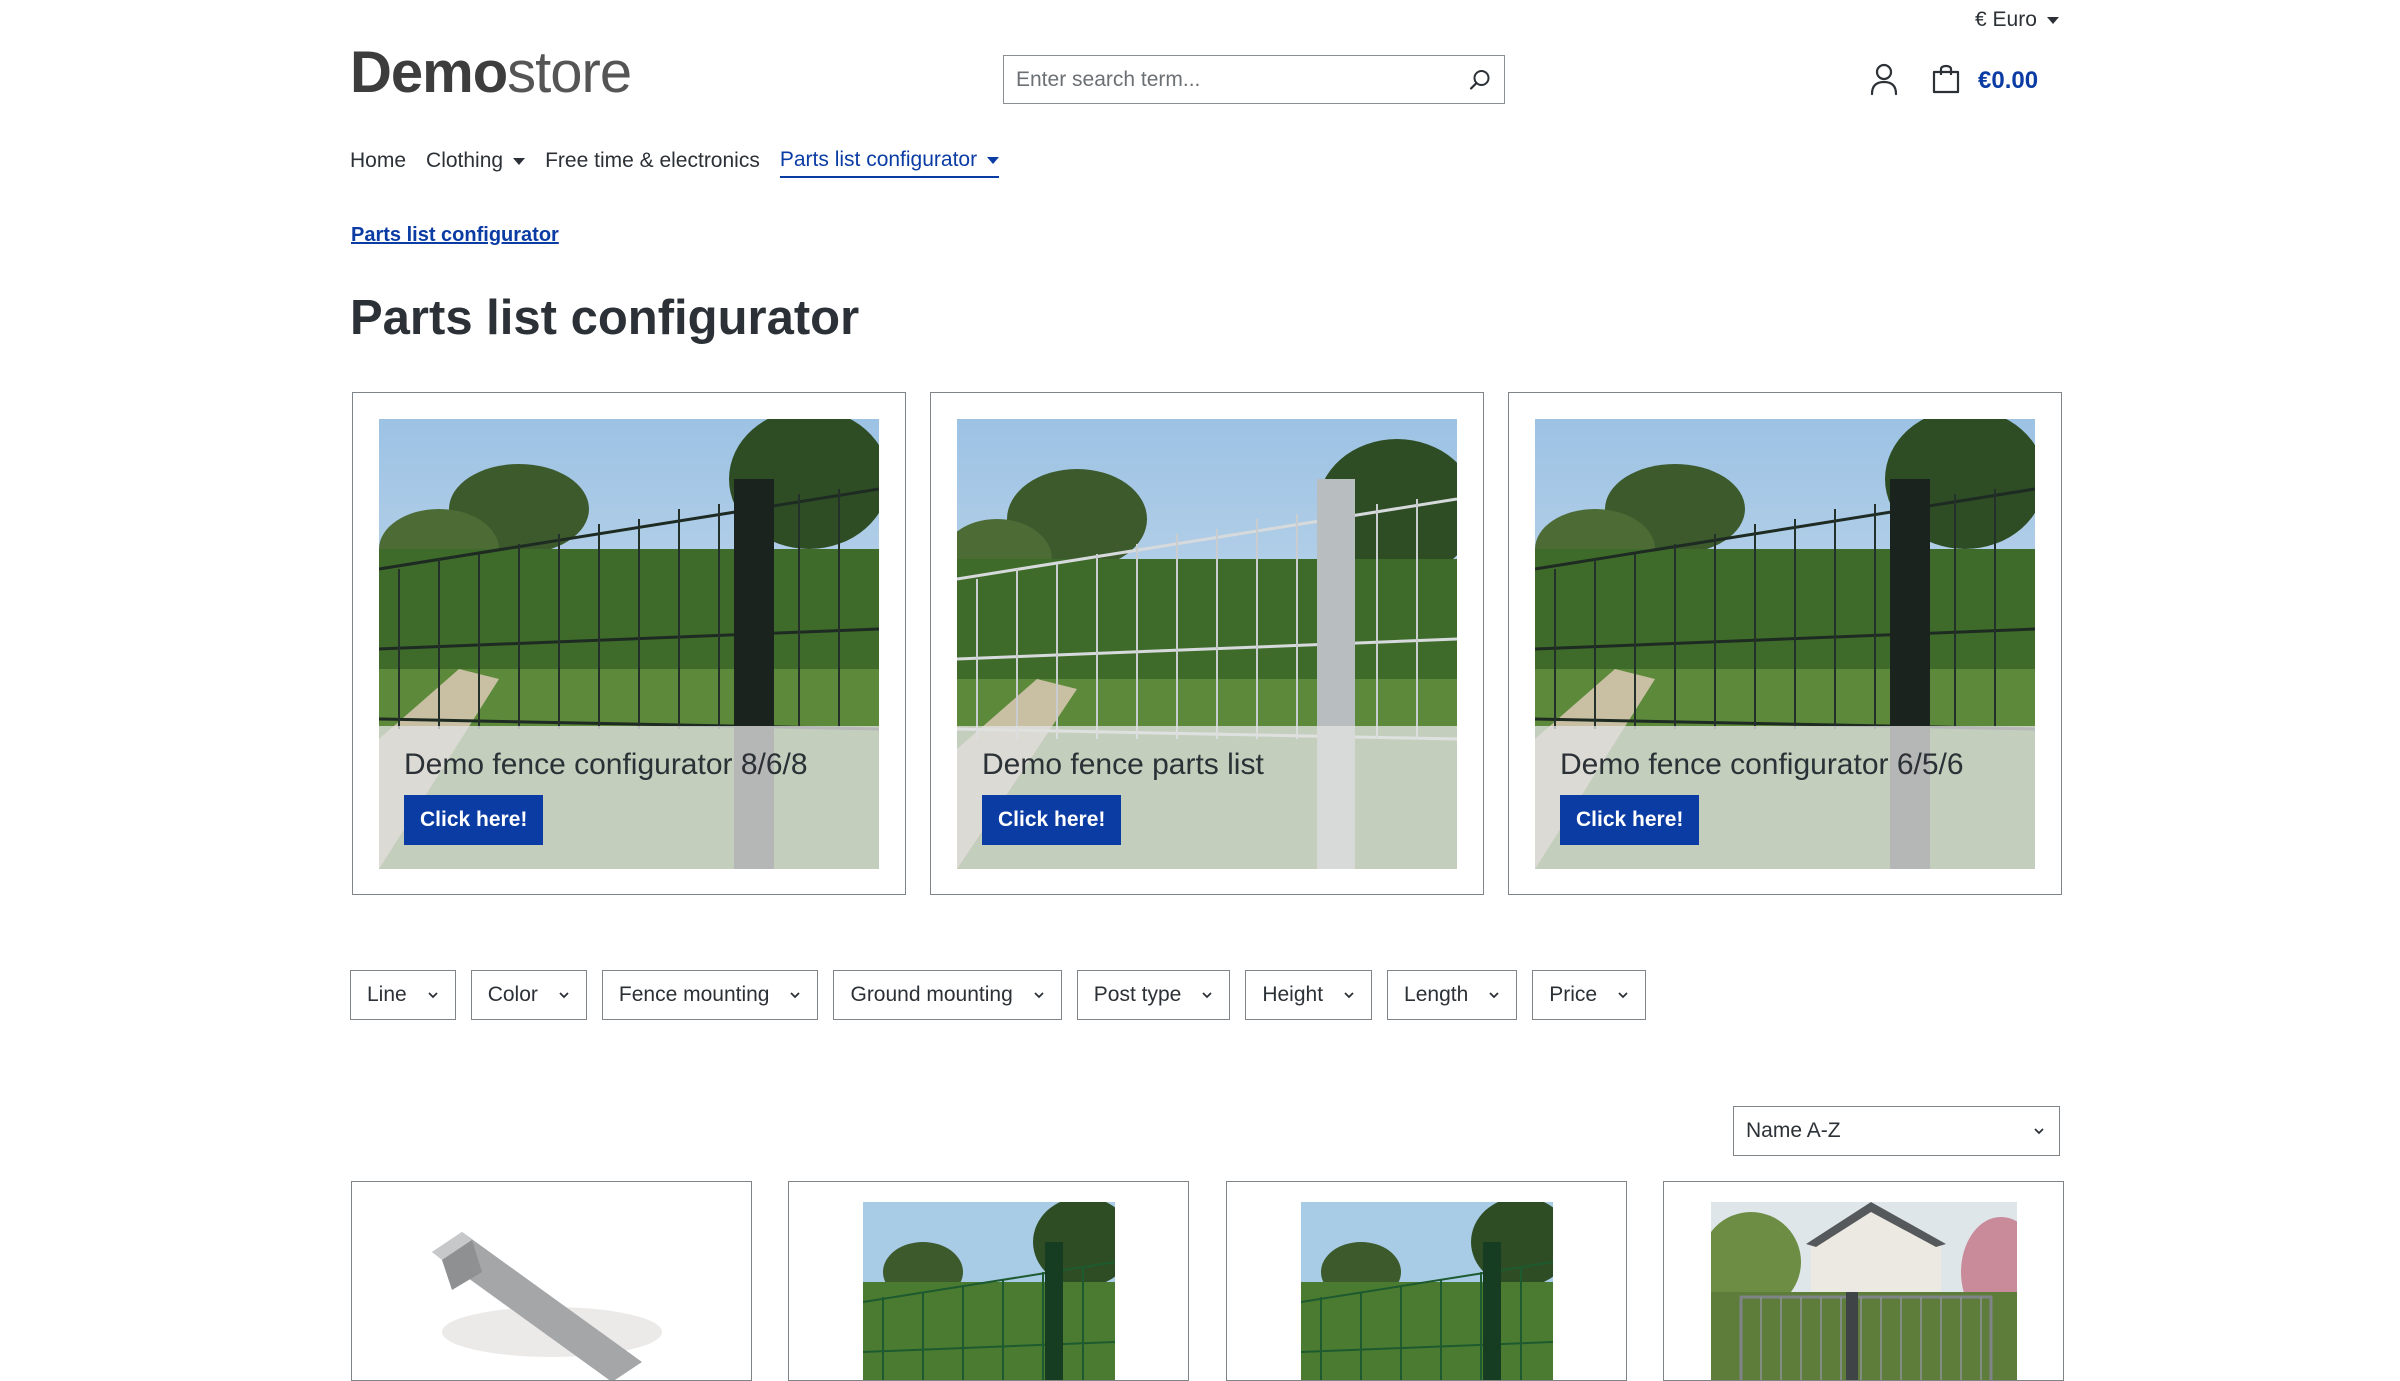 This screenshot has height=1381, width=2400. I want to click on cart-button: €0.00, so click(1984, 80).